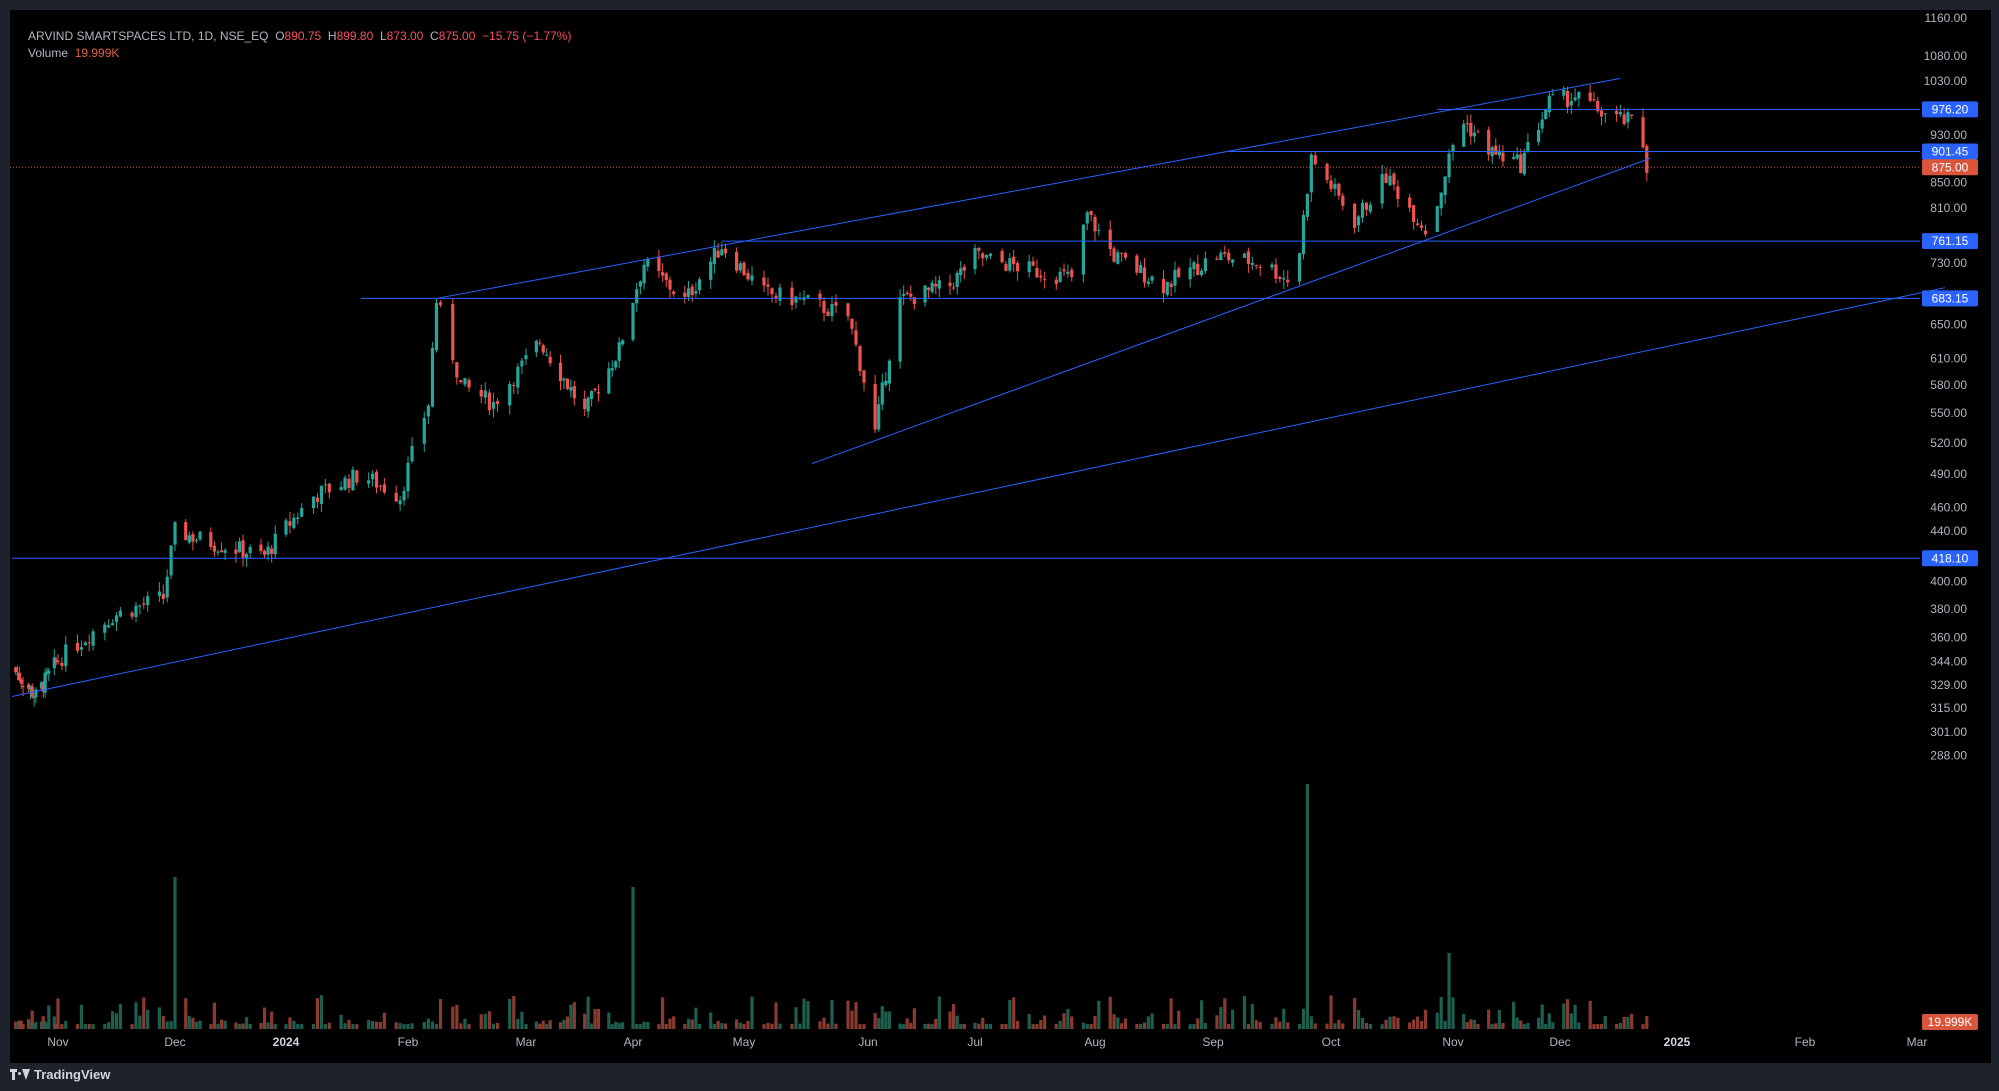  What do you see at coordinates (60, 1074) in the screenshot?
I see `tradingview-branding: TradingView` at bounding box center [60, 1074].